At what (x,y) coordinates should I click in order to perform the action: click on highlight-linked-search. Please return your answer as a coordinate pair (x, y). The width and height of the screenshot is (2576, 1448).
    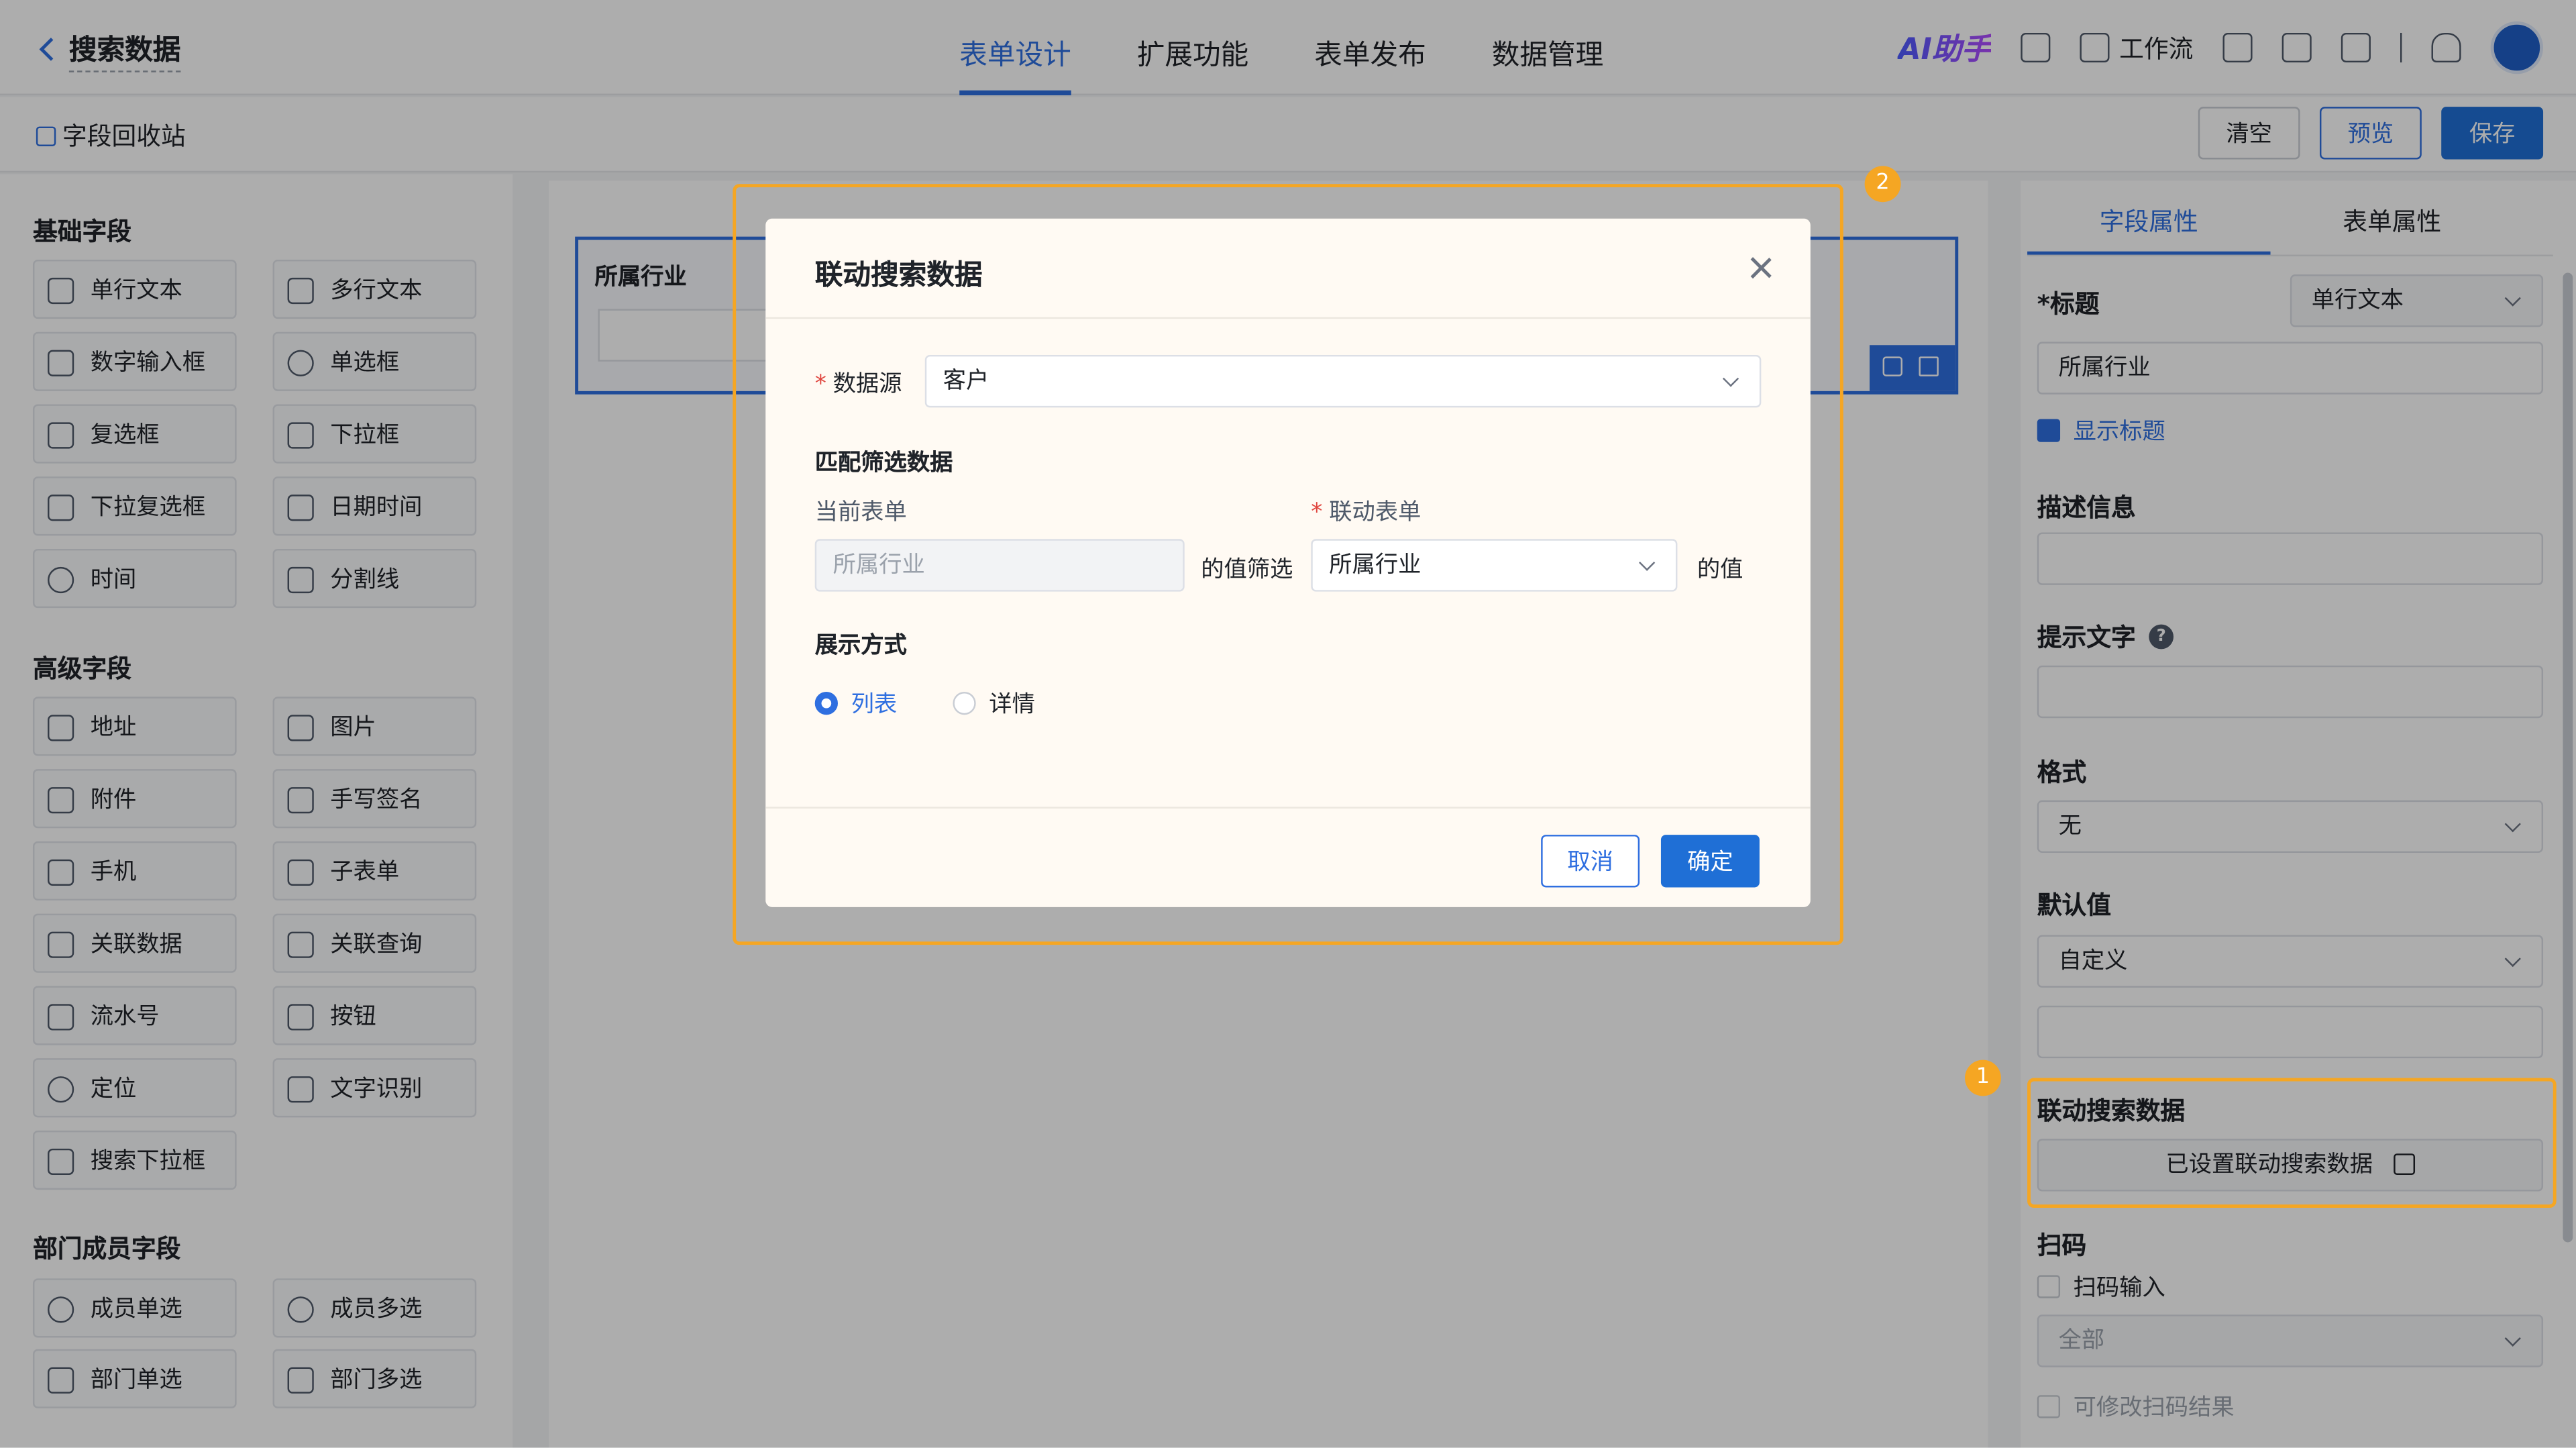
    Looking at the image, I should click on (2292, 1143).